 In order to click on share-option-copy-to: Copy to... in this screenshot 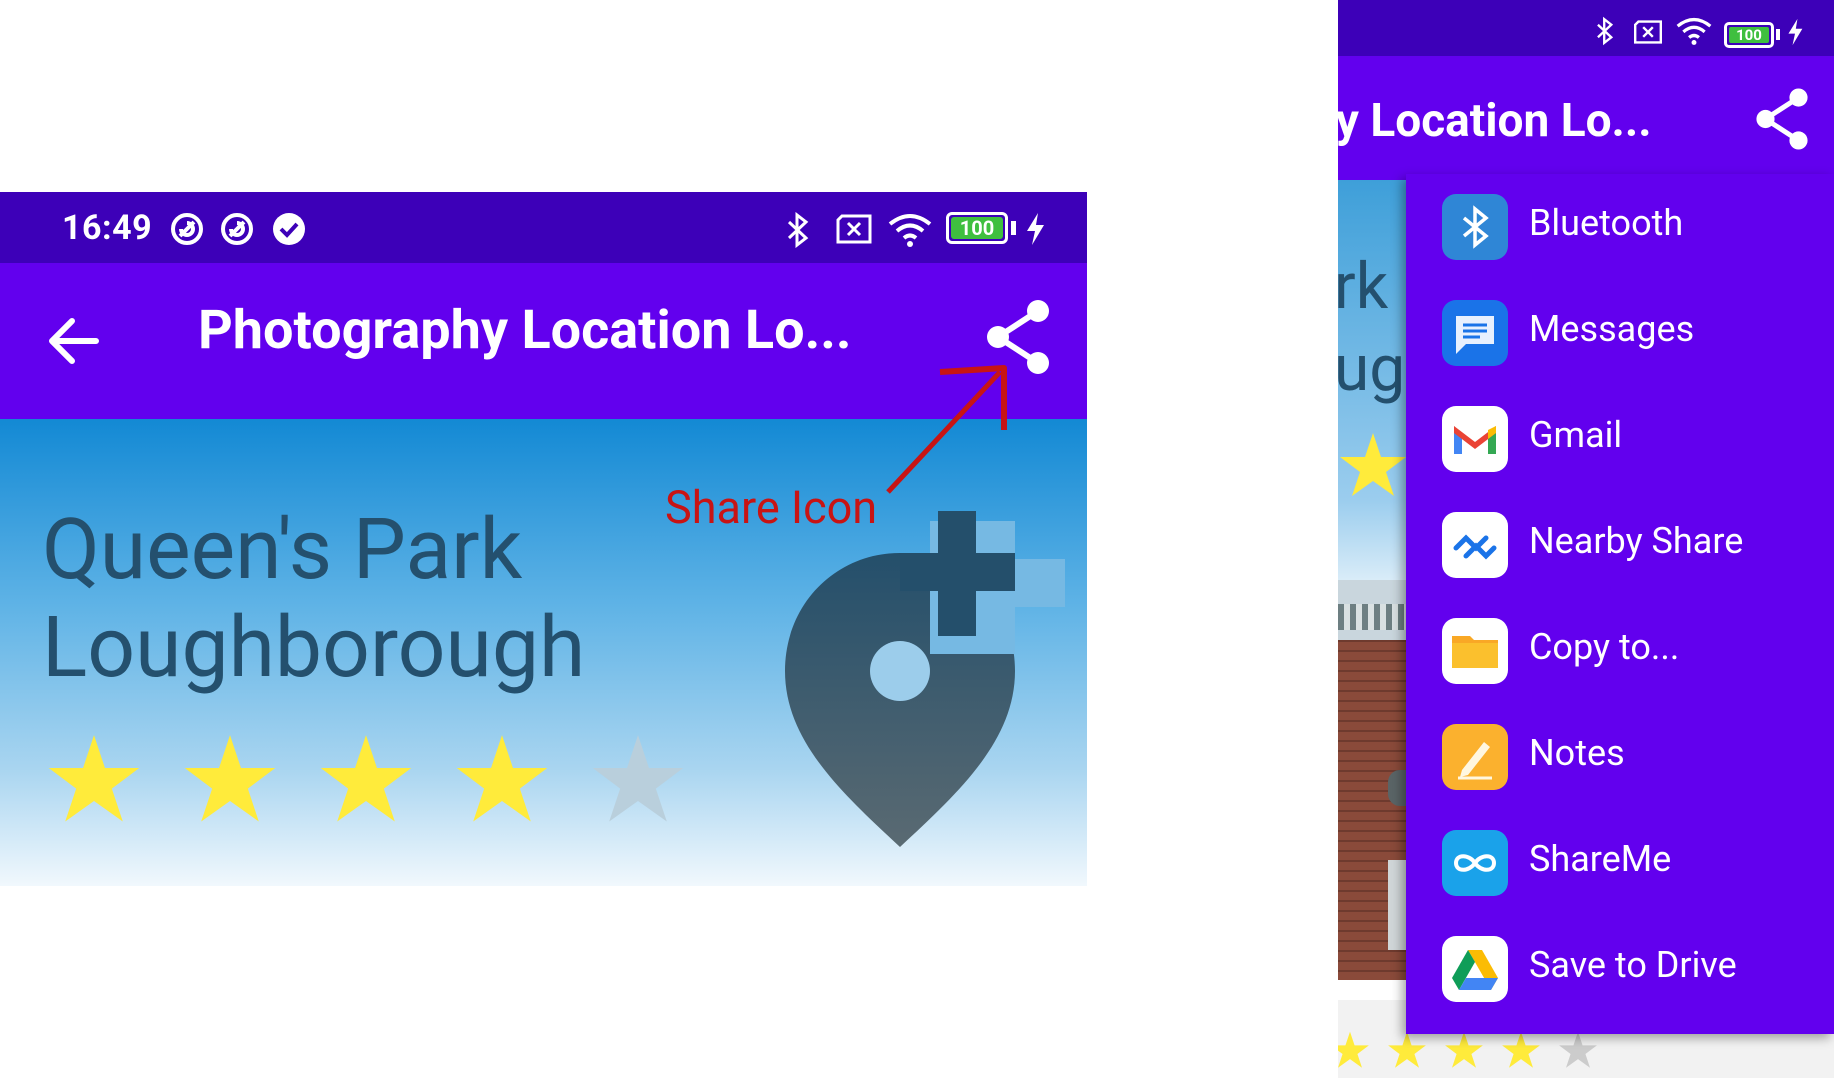, I will do `click(1620, 651)`.